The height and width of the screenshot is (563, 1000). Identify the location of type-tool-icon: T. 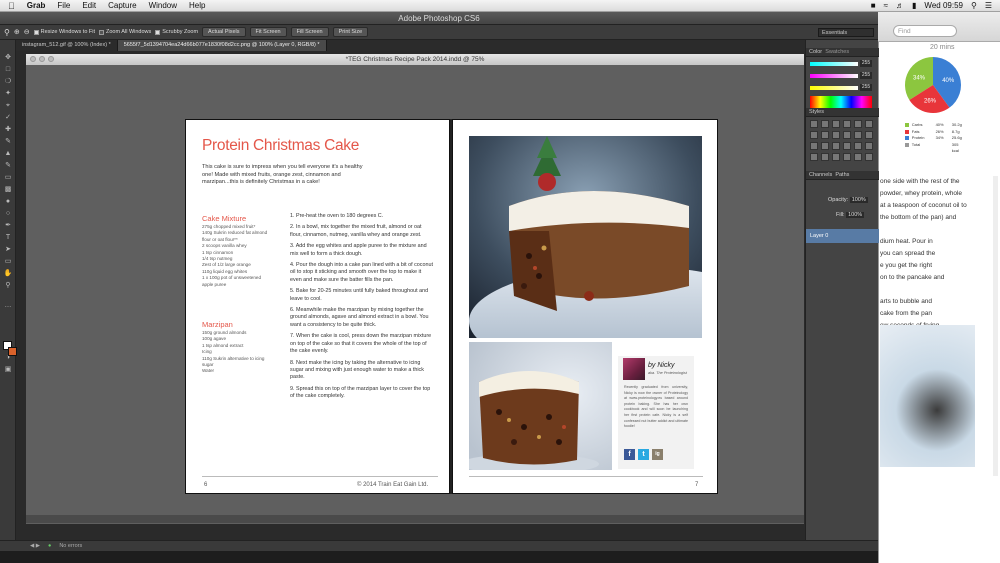
(8, 238).